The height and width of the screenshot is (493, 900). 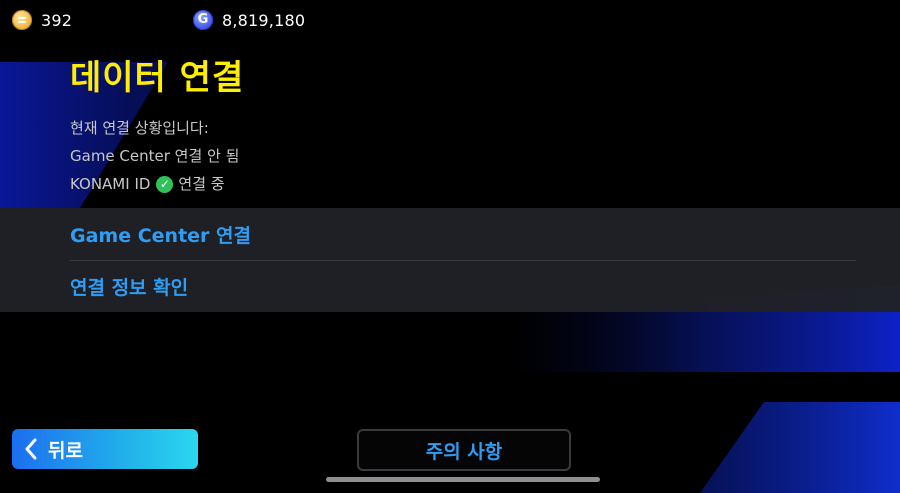 What do you see at coordinates (110, 184) in the screenshot?
I see `konami-id-label: KONAMI ID` at bounding box center [110, 184].